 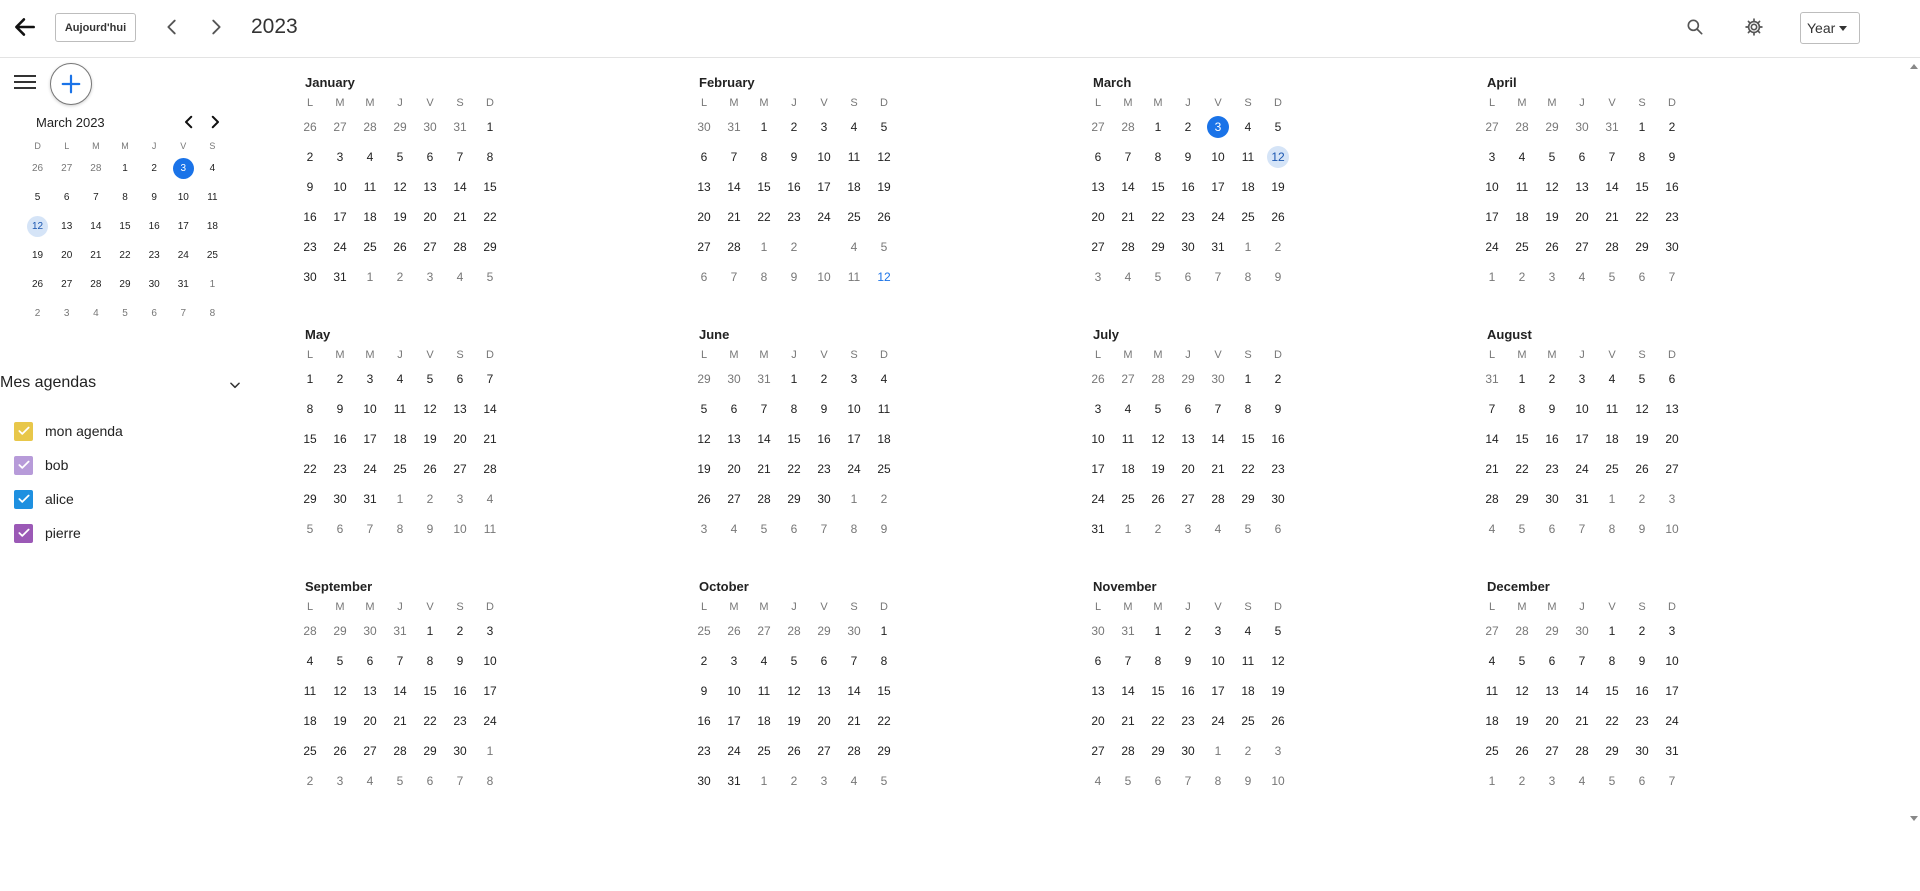 I want to click on day-cell: 23, so click(x=460, y=721).